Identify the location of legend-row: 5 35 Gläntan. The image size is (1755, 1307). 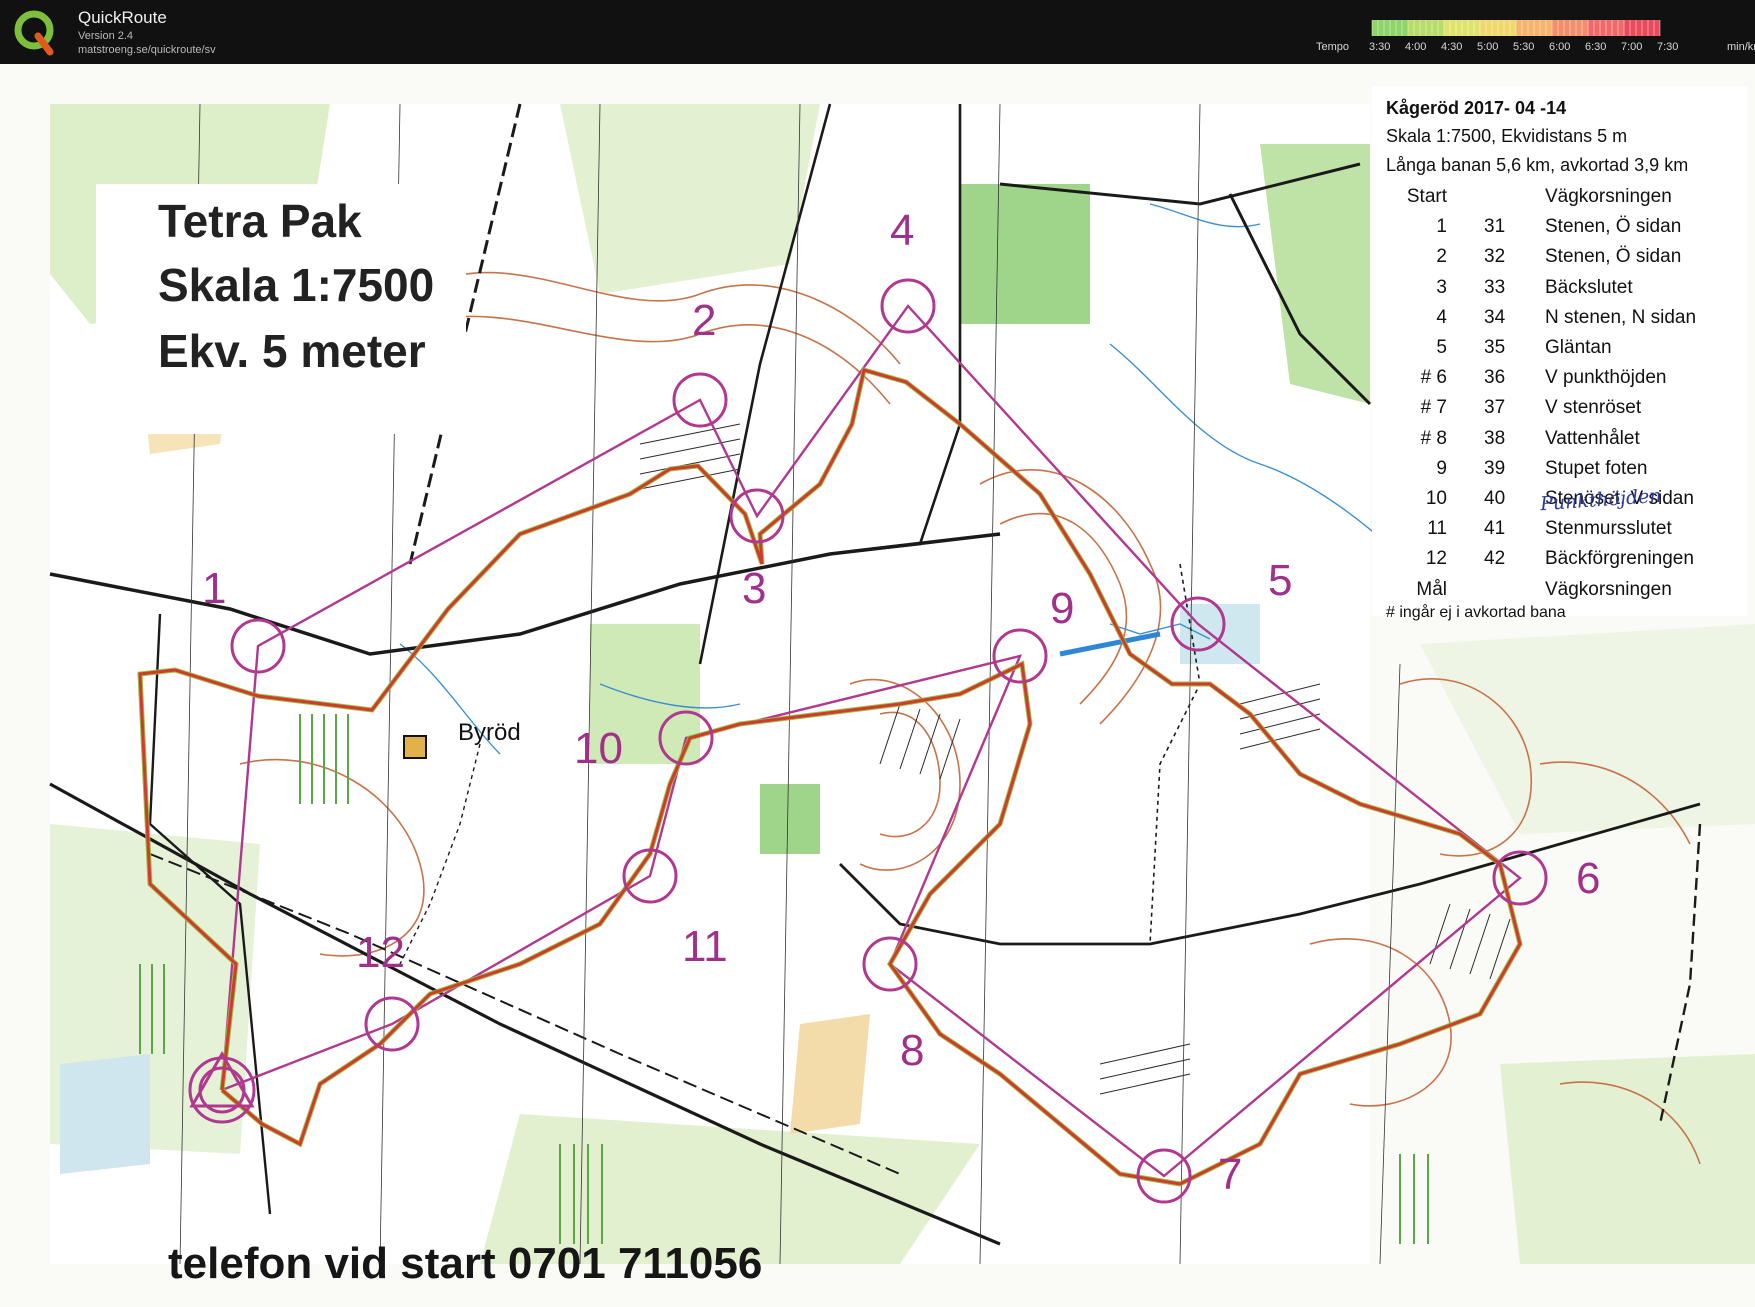
(1559, 352).